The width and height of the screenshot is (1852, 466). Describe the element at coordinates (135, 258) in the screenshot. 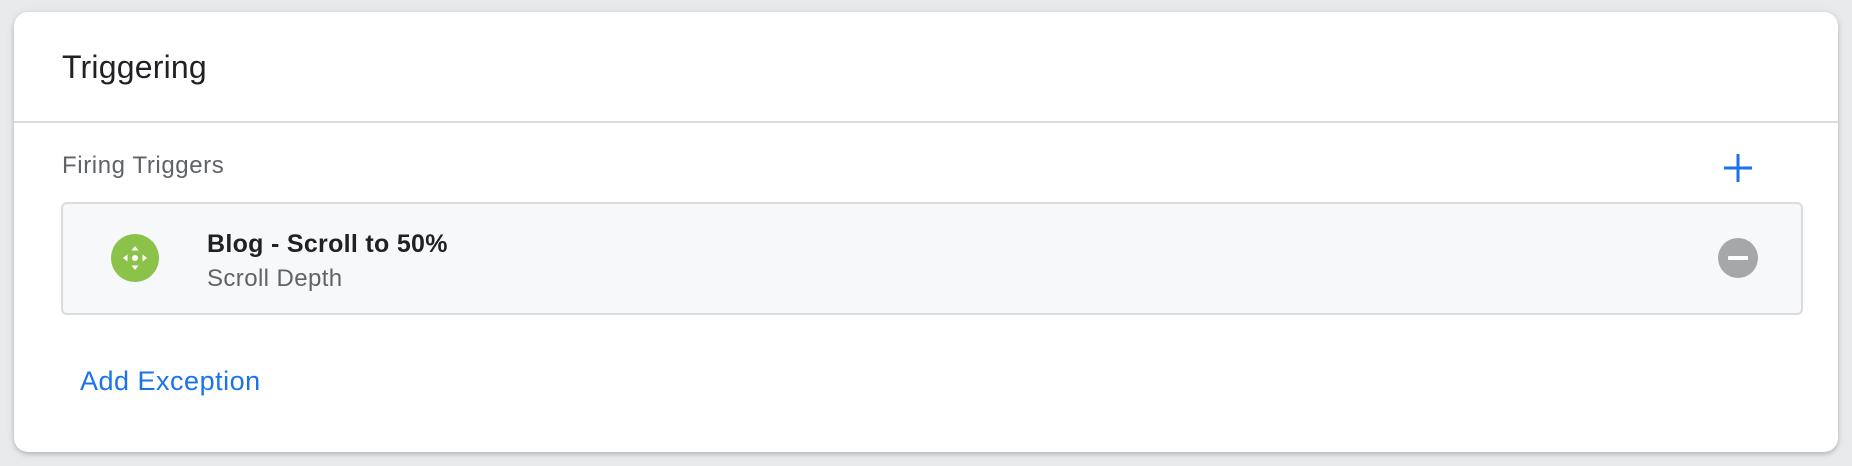

I see `scroll-depth-icon` at that location.